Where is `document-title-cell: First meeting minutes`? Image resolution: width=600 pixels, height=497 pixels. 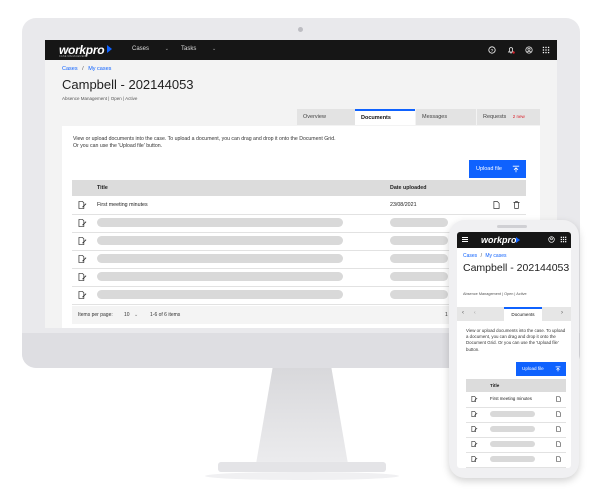 document-title-cell: First meeting minutes is located at coordinates (122, 205).